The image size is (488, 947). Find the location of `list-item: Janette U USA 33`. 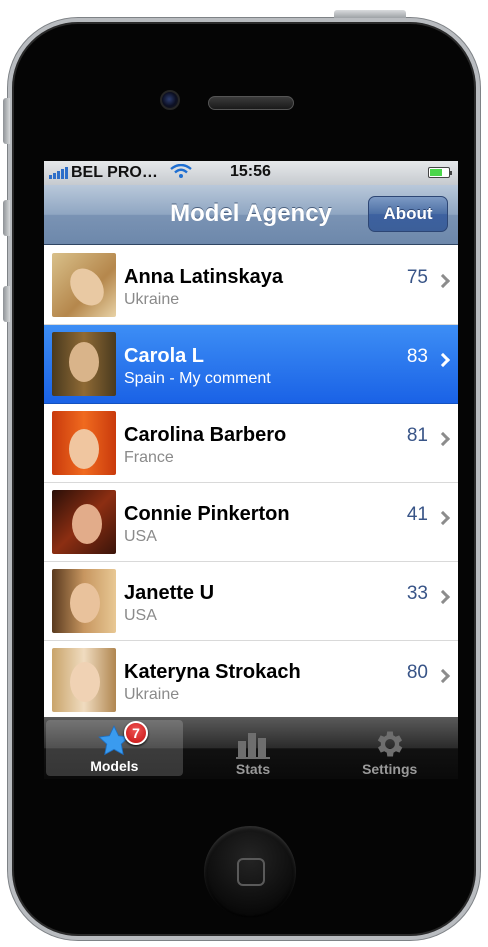

list-item: Janette U USA 33 is located at coordinates (251, 601).